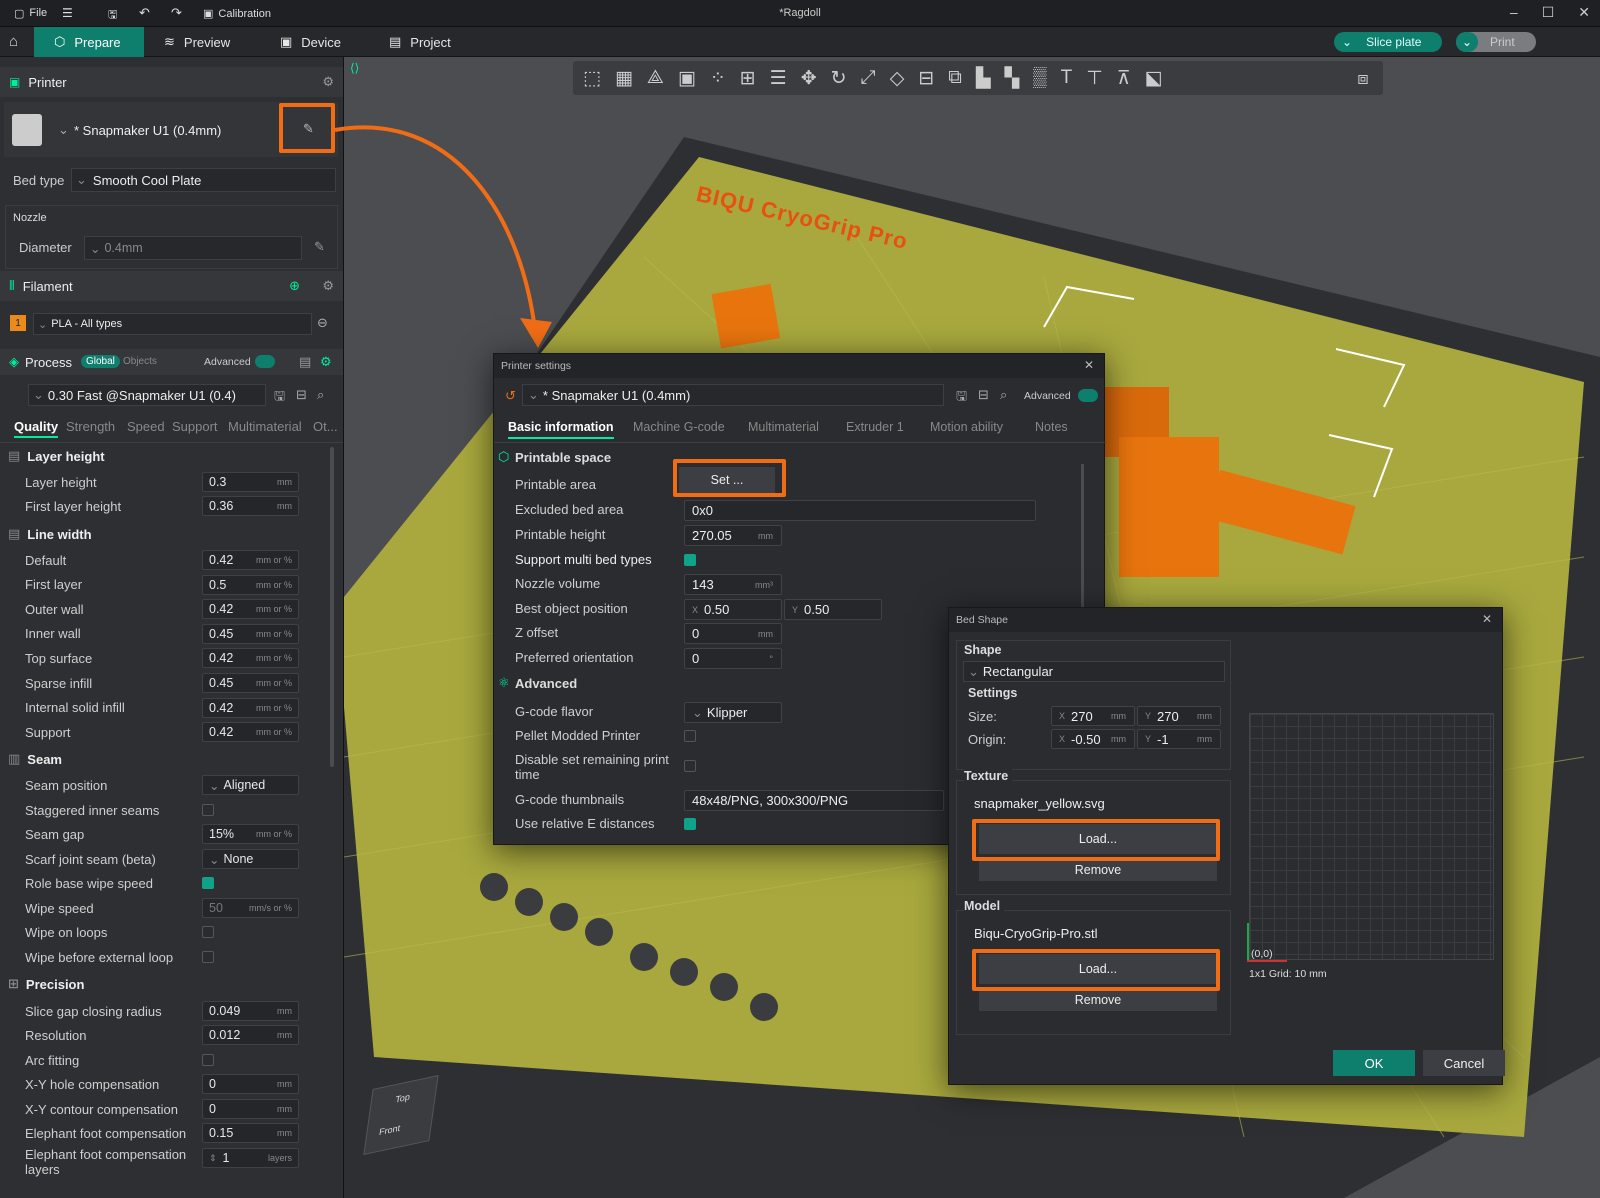  Describe the element at coordinates (926, 78) in the screenshot. I see `cut-icon: ⊟` at that location.